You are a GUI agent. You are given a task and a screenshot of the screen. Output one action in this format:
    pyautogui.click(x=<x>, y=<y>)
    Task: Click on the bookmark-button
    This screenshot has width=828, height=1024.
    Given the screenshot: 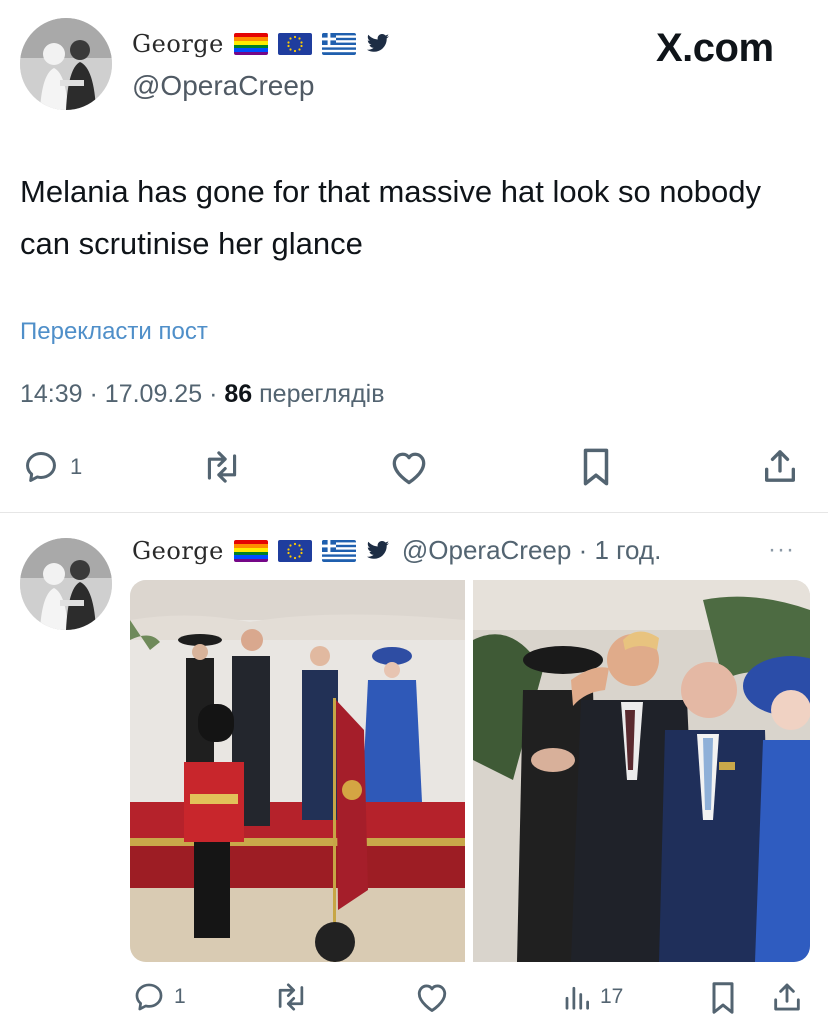 What is the action you would take?
    pyautogui.click(x=596, y=467)
    